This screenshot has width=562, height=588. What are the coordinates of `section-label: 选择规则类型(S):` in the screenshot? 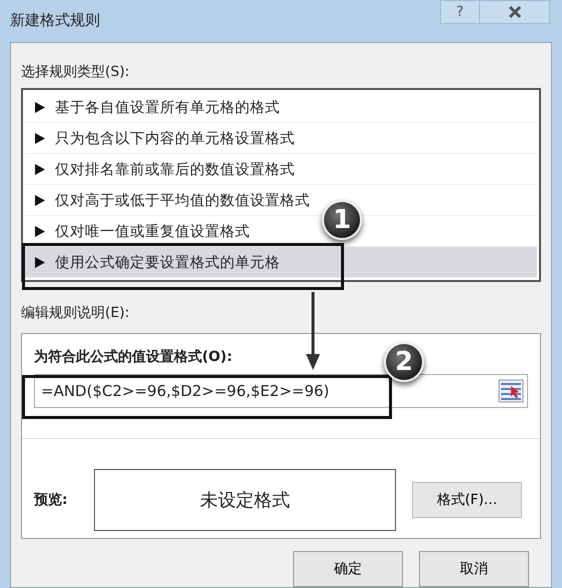 It's located at (76, 72).